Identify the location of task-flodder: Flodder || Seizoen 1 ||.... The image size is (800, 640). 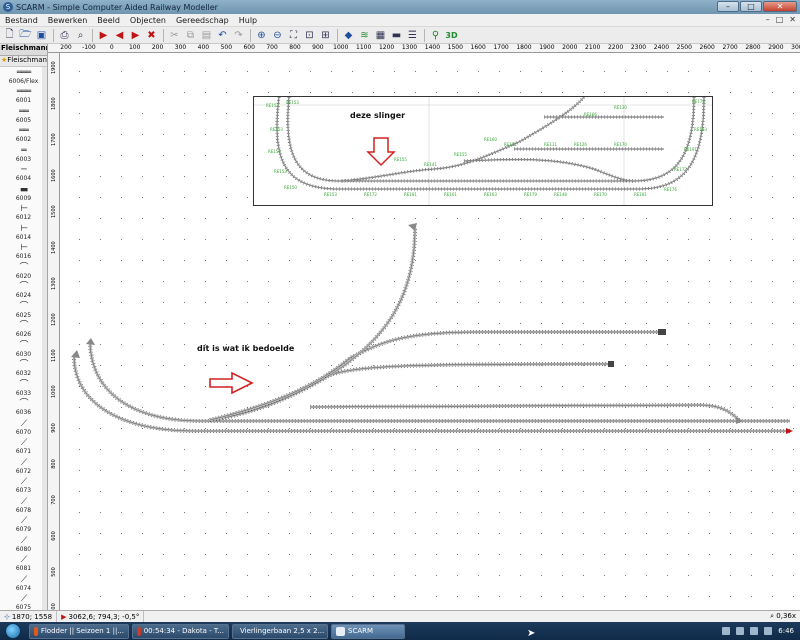
(79, 631).